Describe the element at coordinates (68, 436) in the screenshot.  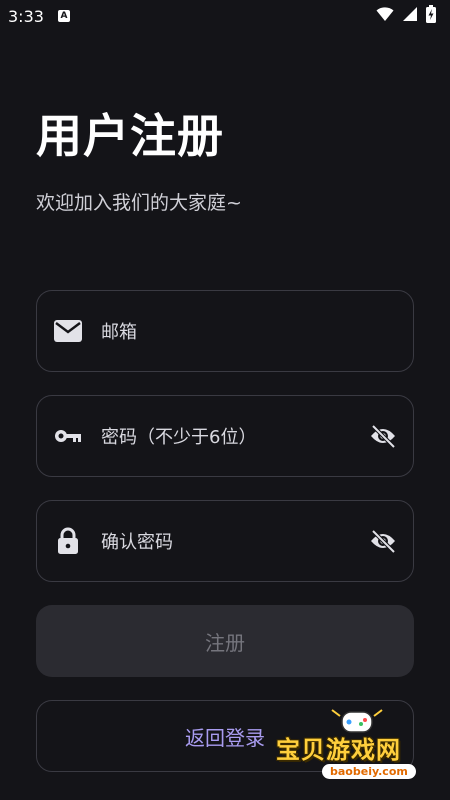
I see `key-icon` at that location.